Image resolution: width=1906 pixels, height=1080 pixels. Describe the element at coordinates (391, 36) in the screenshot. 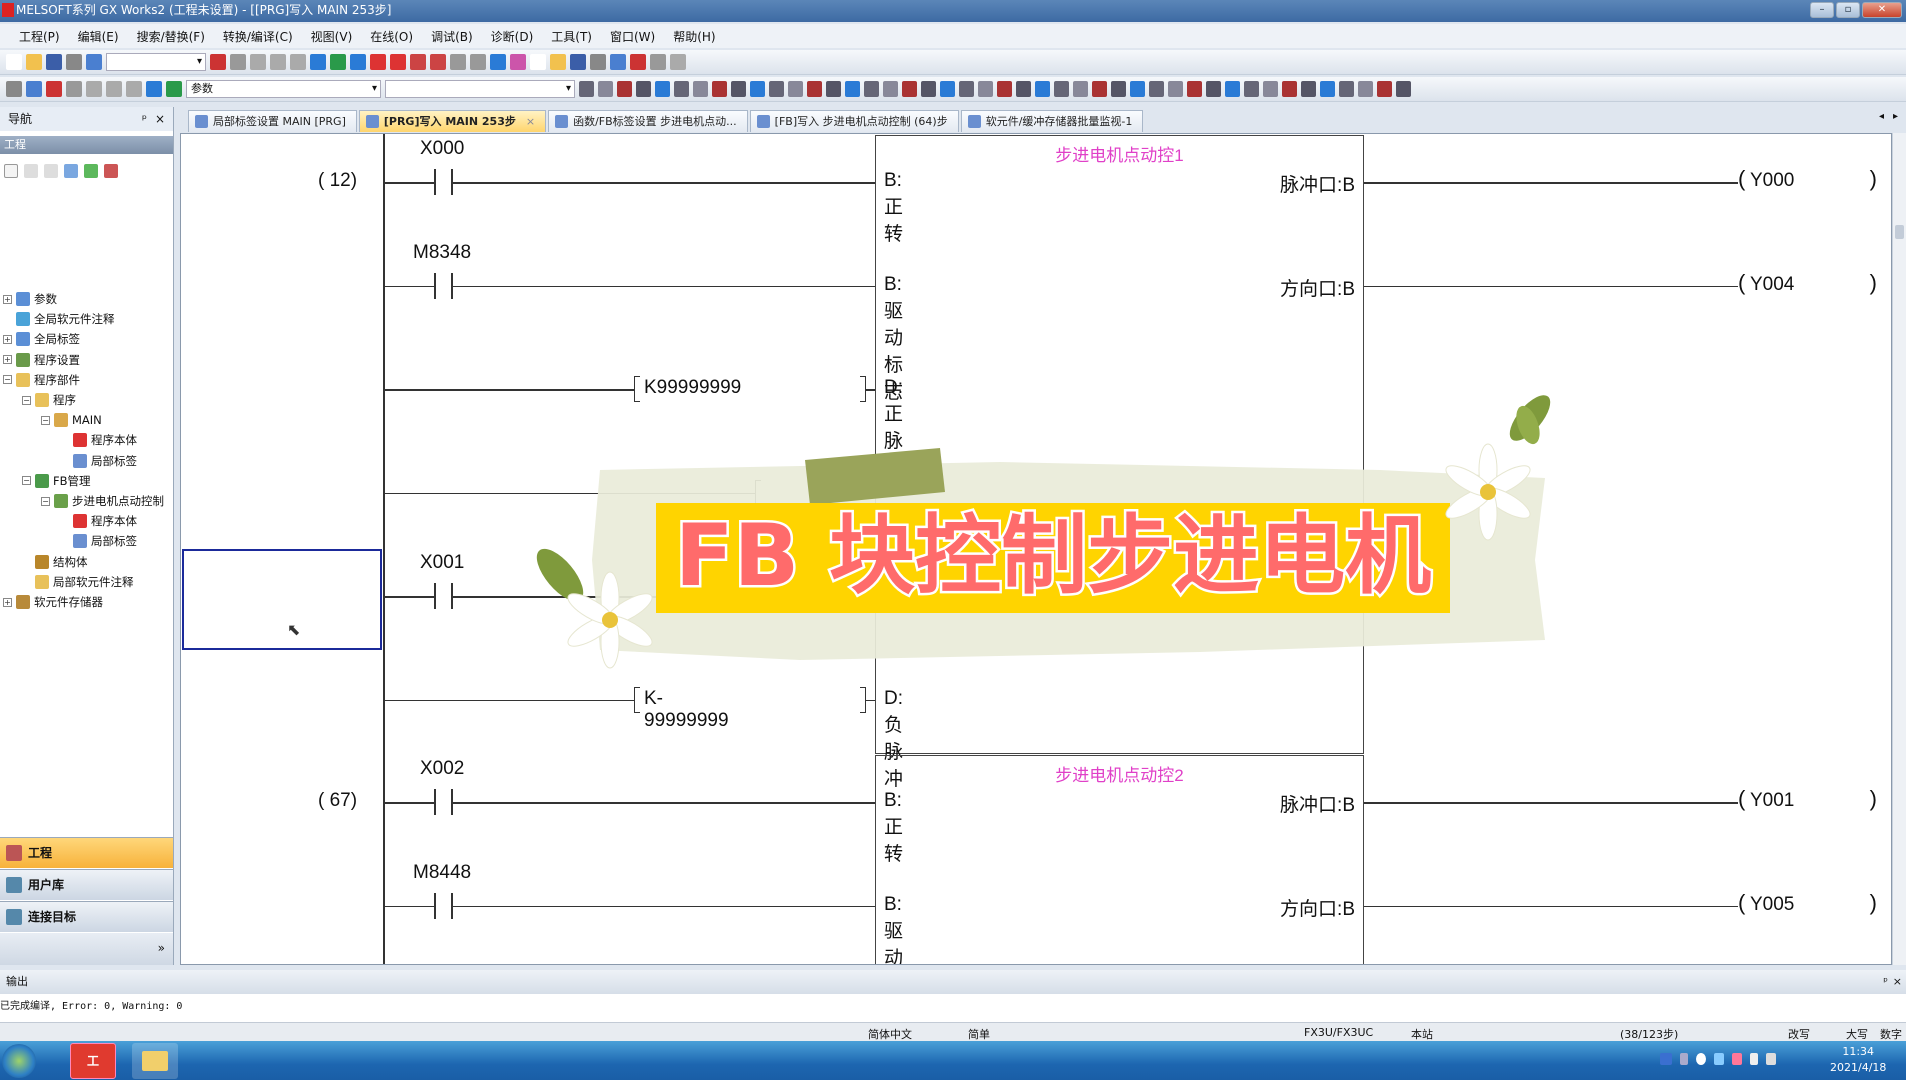

I see `menu-item: 在线(O)` at that location.